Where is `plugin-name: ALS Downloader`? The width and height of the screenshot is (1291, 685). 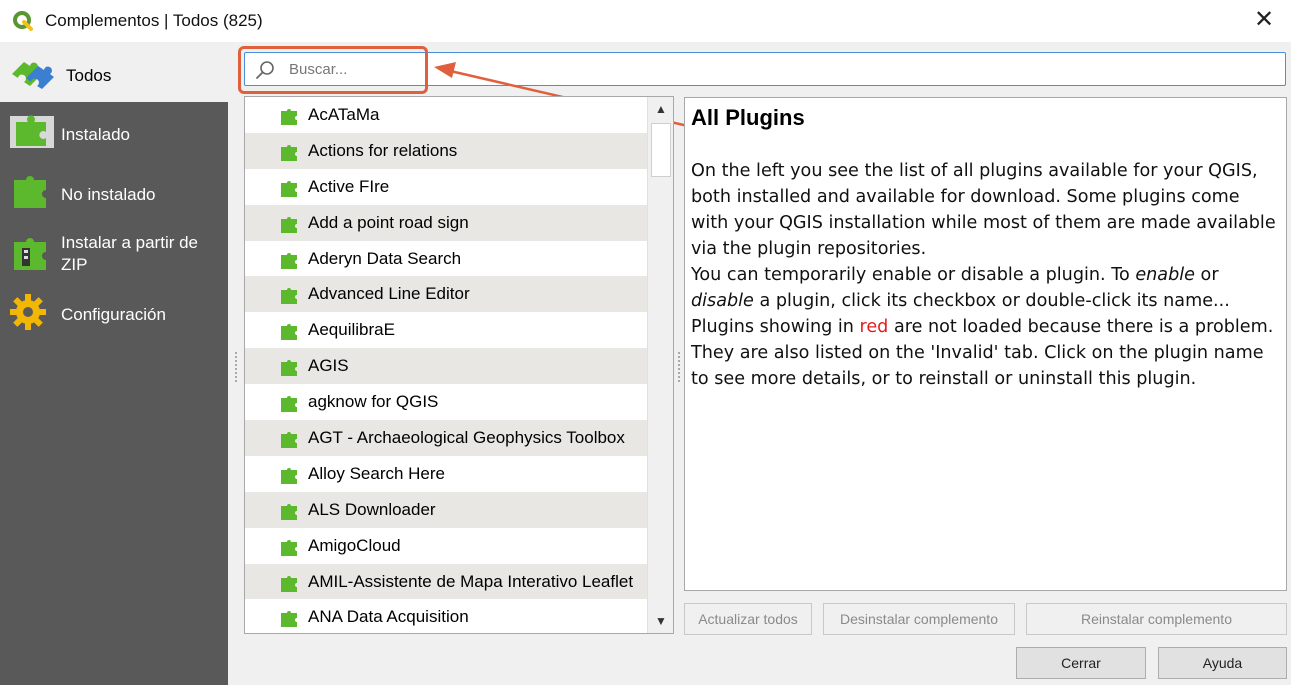 plugin-name: ALS Downloader is located at coordinates (372, 509).